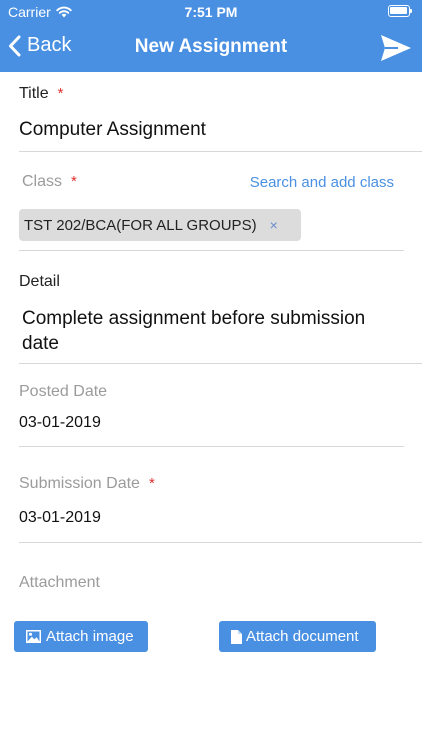 Image resolution: width=422 pixels, height=750 pixels. I want to click on attachment-label: Attachment, so click(59, 582).